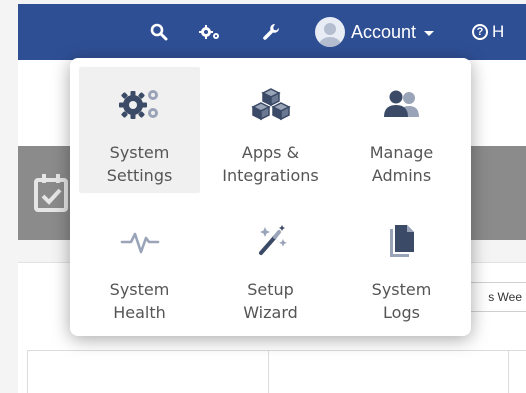 Image resolution: width=526 pixels, height=393 pixels. I want to click on account-menu-button: Account, so click(380, 32).